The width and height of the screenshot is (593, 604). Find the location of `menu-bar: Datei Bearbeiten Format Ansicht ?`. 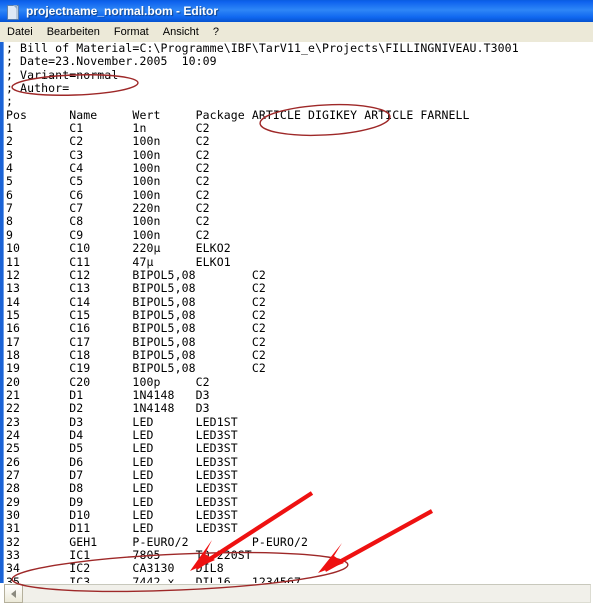

menu-bar: Datei Bearbeiten Format Ansicht ? is located at coordinates (296, 32).